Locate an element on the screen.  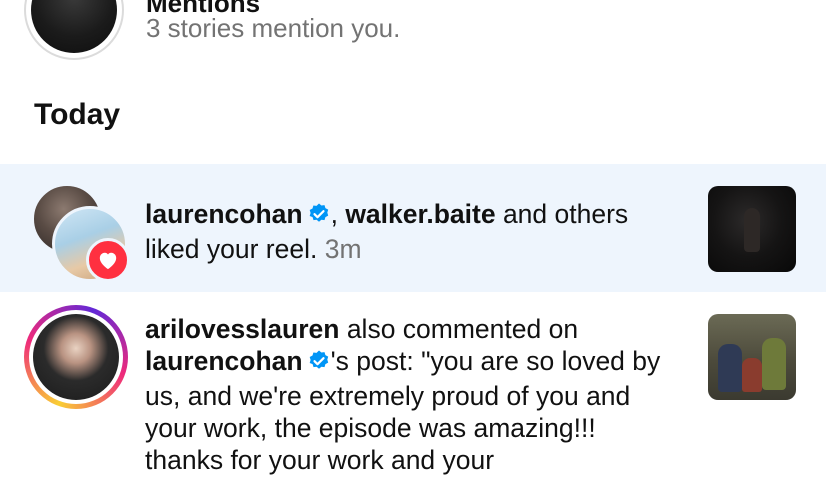
reel-thumbnail is located at coordinates (752, 229).